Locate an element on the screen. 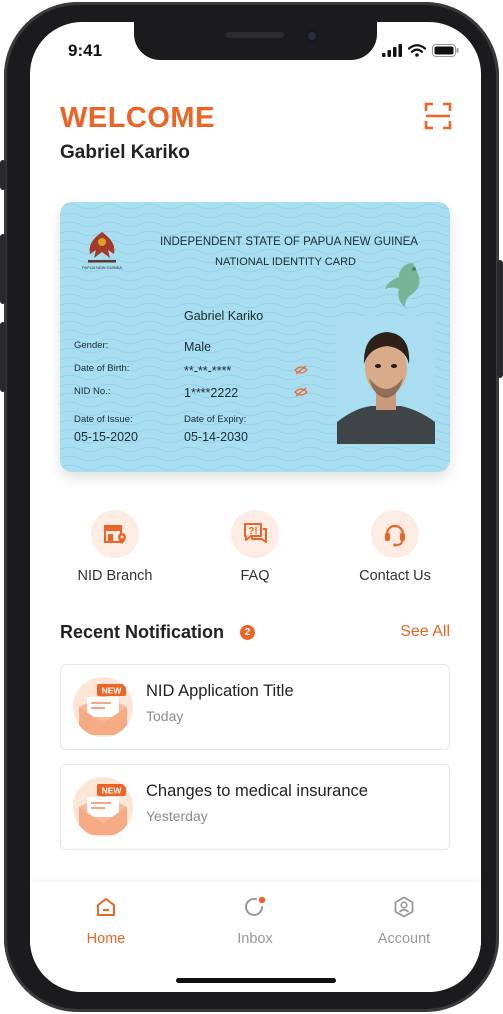 This screenshot has height=1014, width=503. tab-home-label: Home is located at coordinates (106, 939).